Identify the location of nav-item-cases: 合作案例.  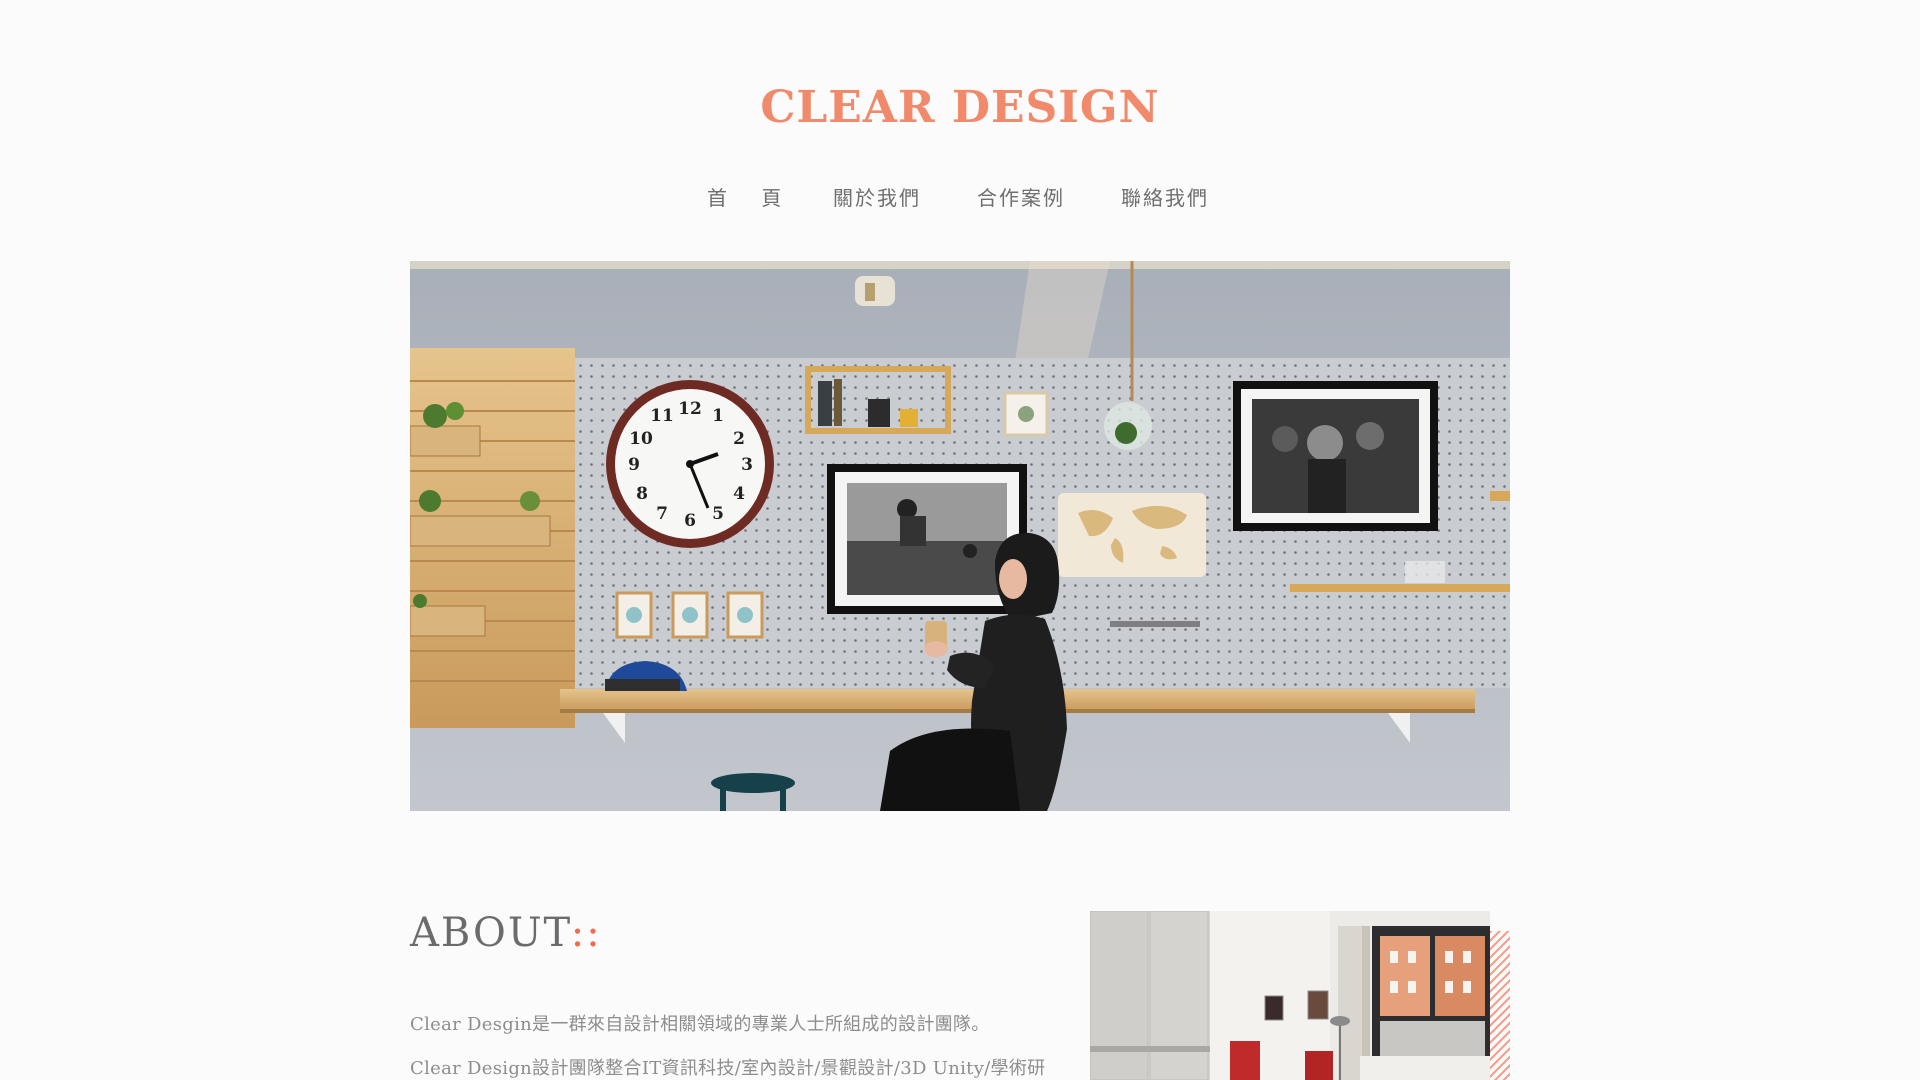
(1021, 198).